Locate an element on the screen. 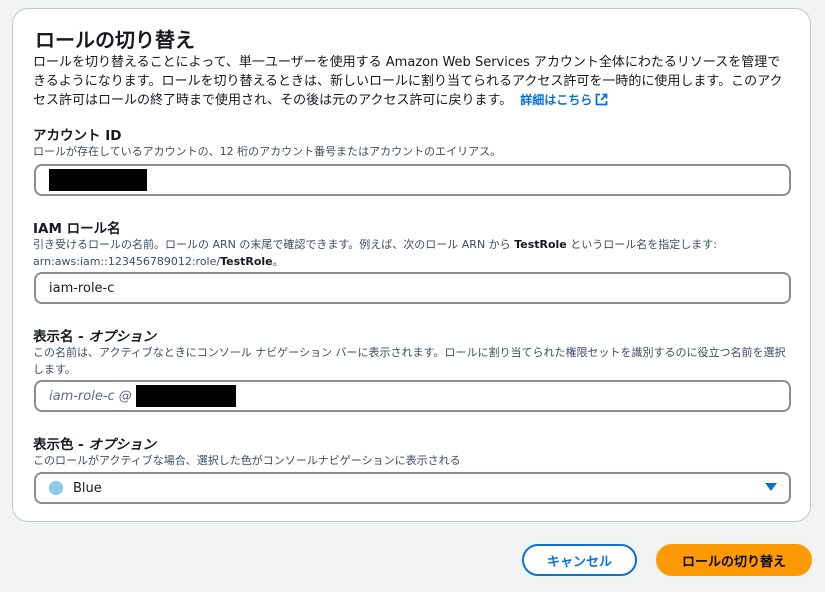  details-link-label: 詳細はこちら is located at coordinates (556, 100).